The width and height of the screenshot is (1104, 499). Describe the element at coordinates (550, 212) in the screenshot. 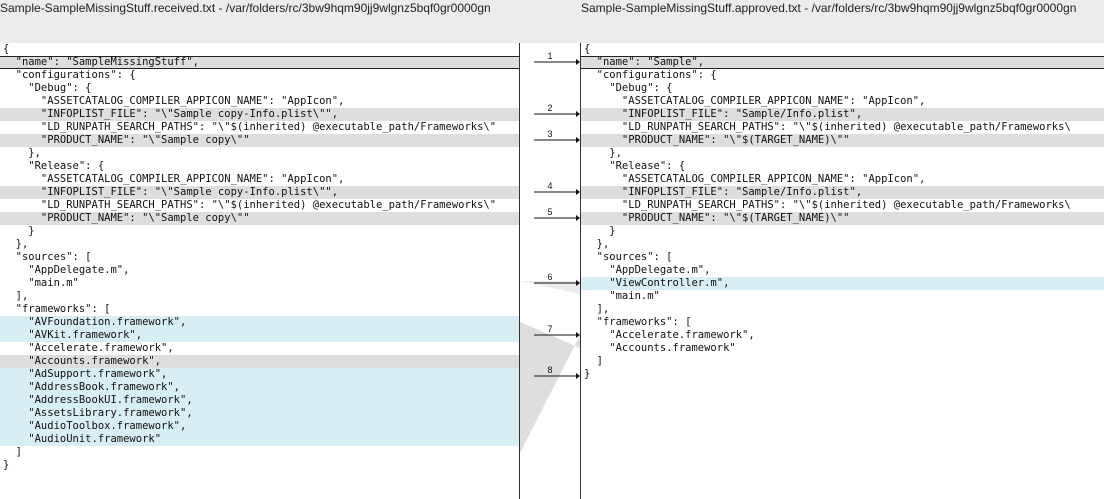

I see `diff-marker-5: 5` at that location.